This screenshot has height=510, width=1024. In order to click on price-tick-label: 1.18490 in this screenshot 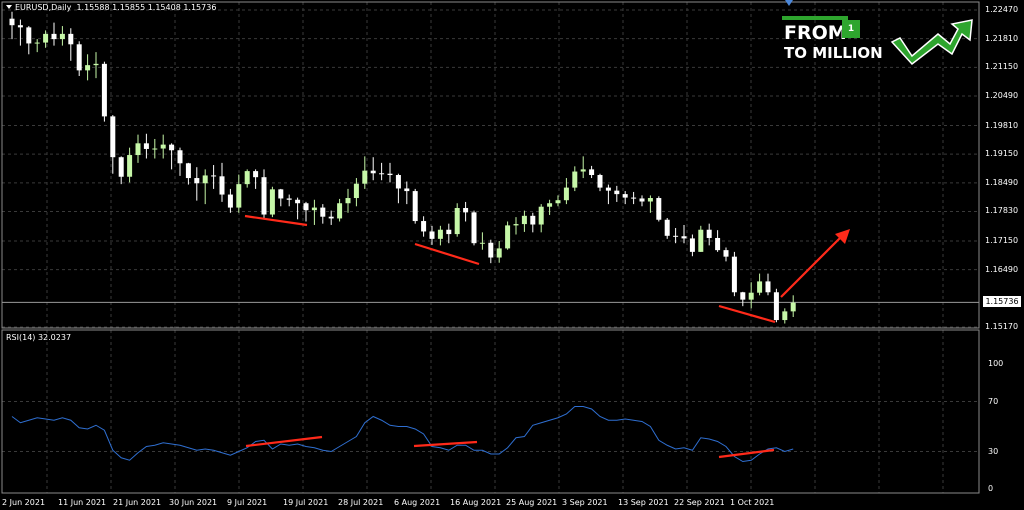, I will do `click(1002, 182)`.